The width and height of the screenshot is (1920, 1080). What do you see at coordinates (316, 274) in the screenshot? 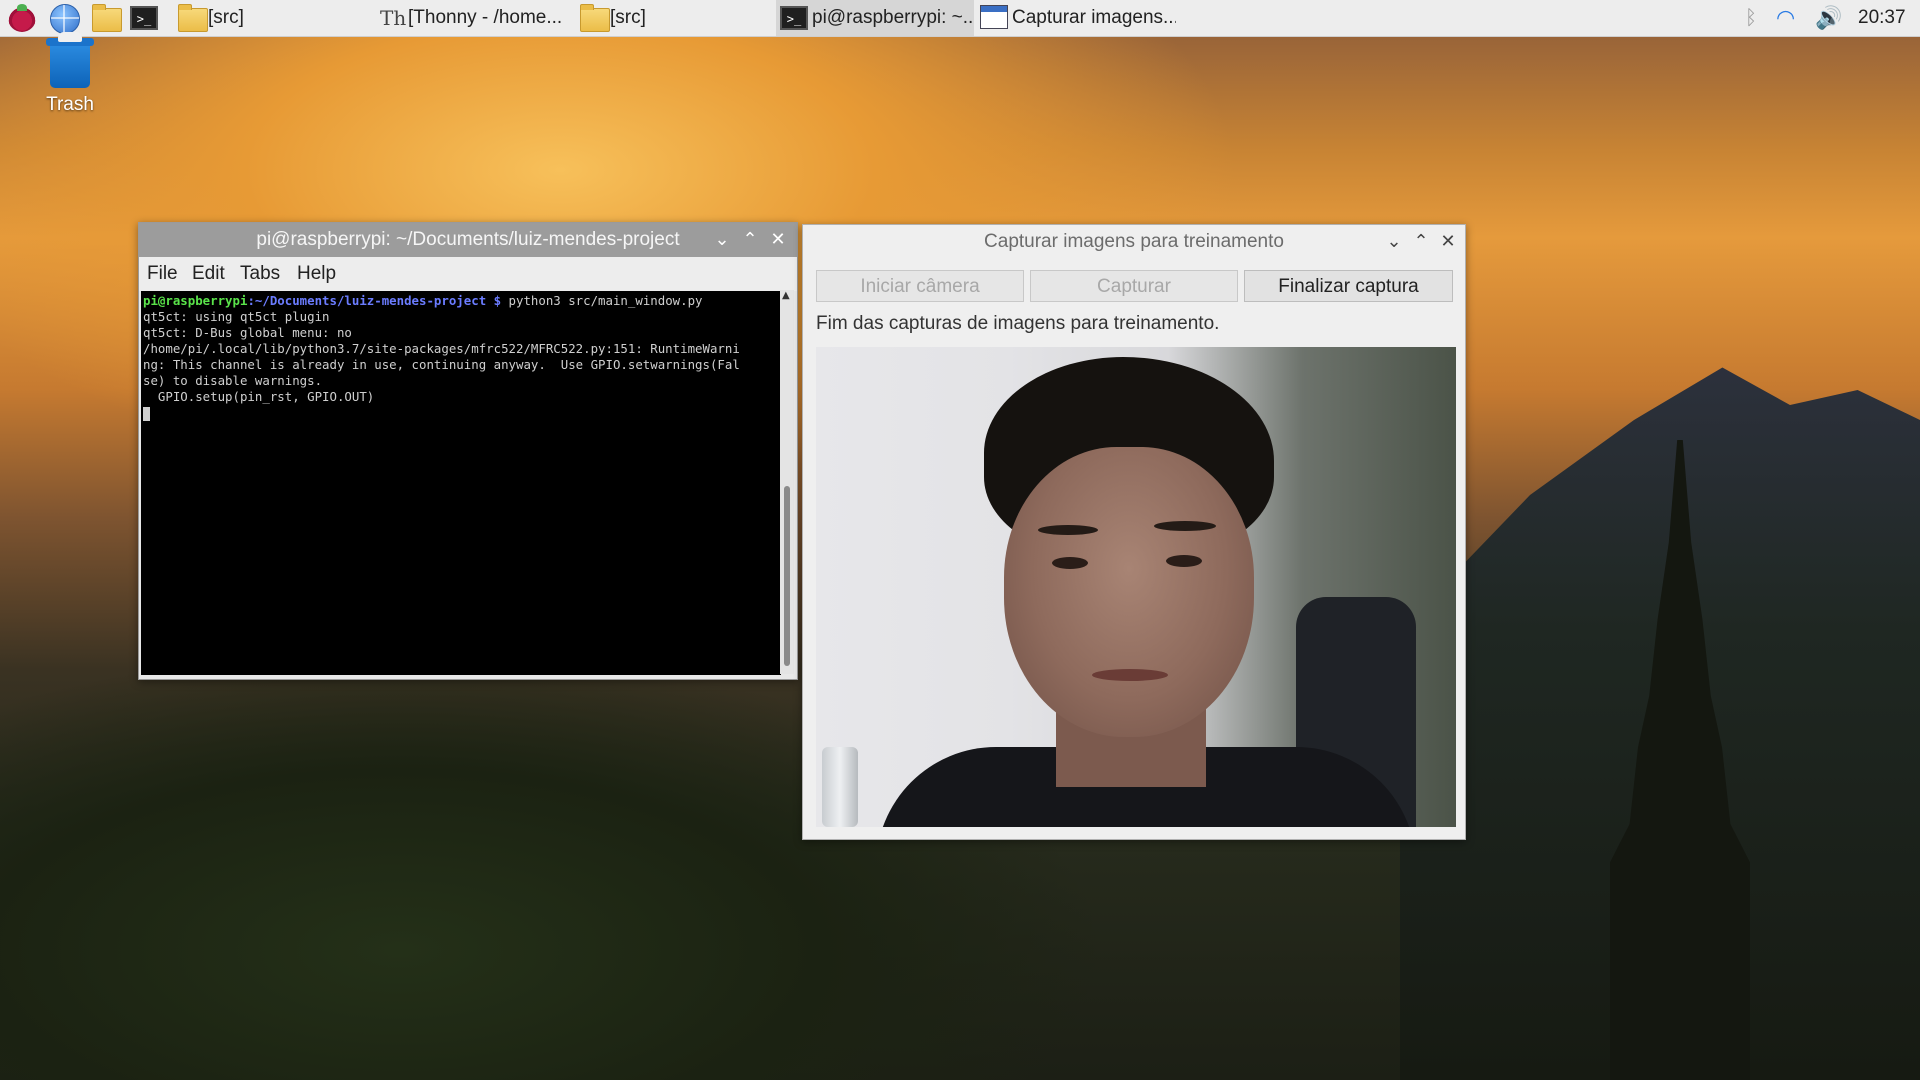
I see `menu-help: Help` at bounding box center [316, 274].